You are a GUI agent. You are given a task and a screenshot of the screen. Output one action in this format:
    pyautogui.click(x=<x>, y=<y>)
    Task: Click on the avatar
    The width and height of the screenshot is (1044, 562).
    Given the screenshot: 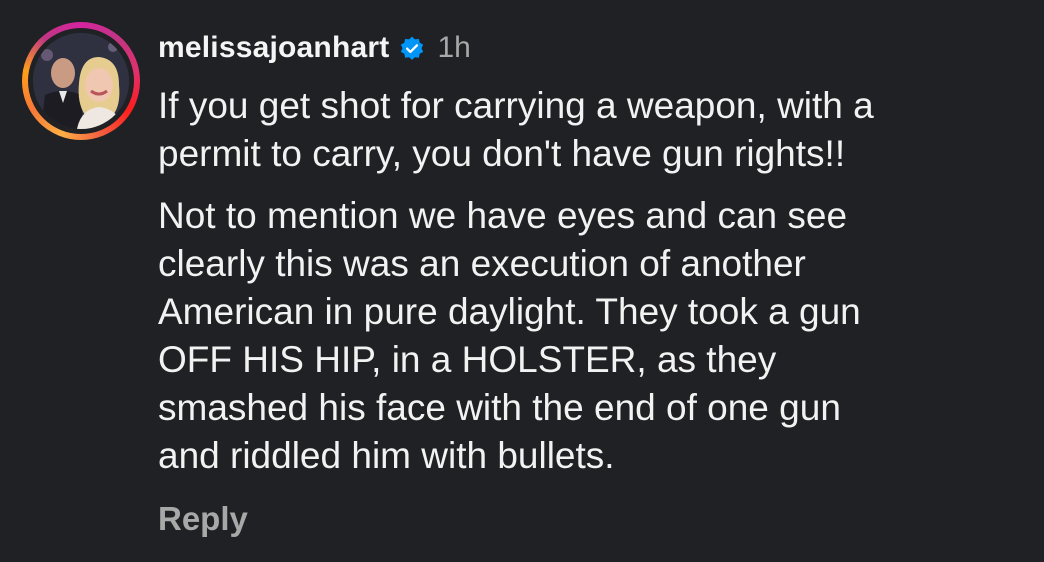 What is the action you would take?
    pyautogui.click(x=81, y=81)
    